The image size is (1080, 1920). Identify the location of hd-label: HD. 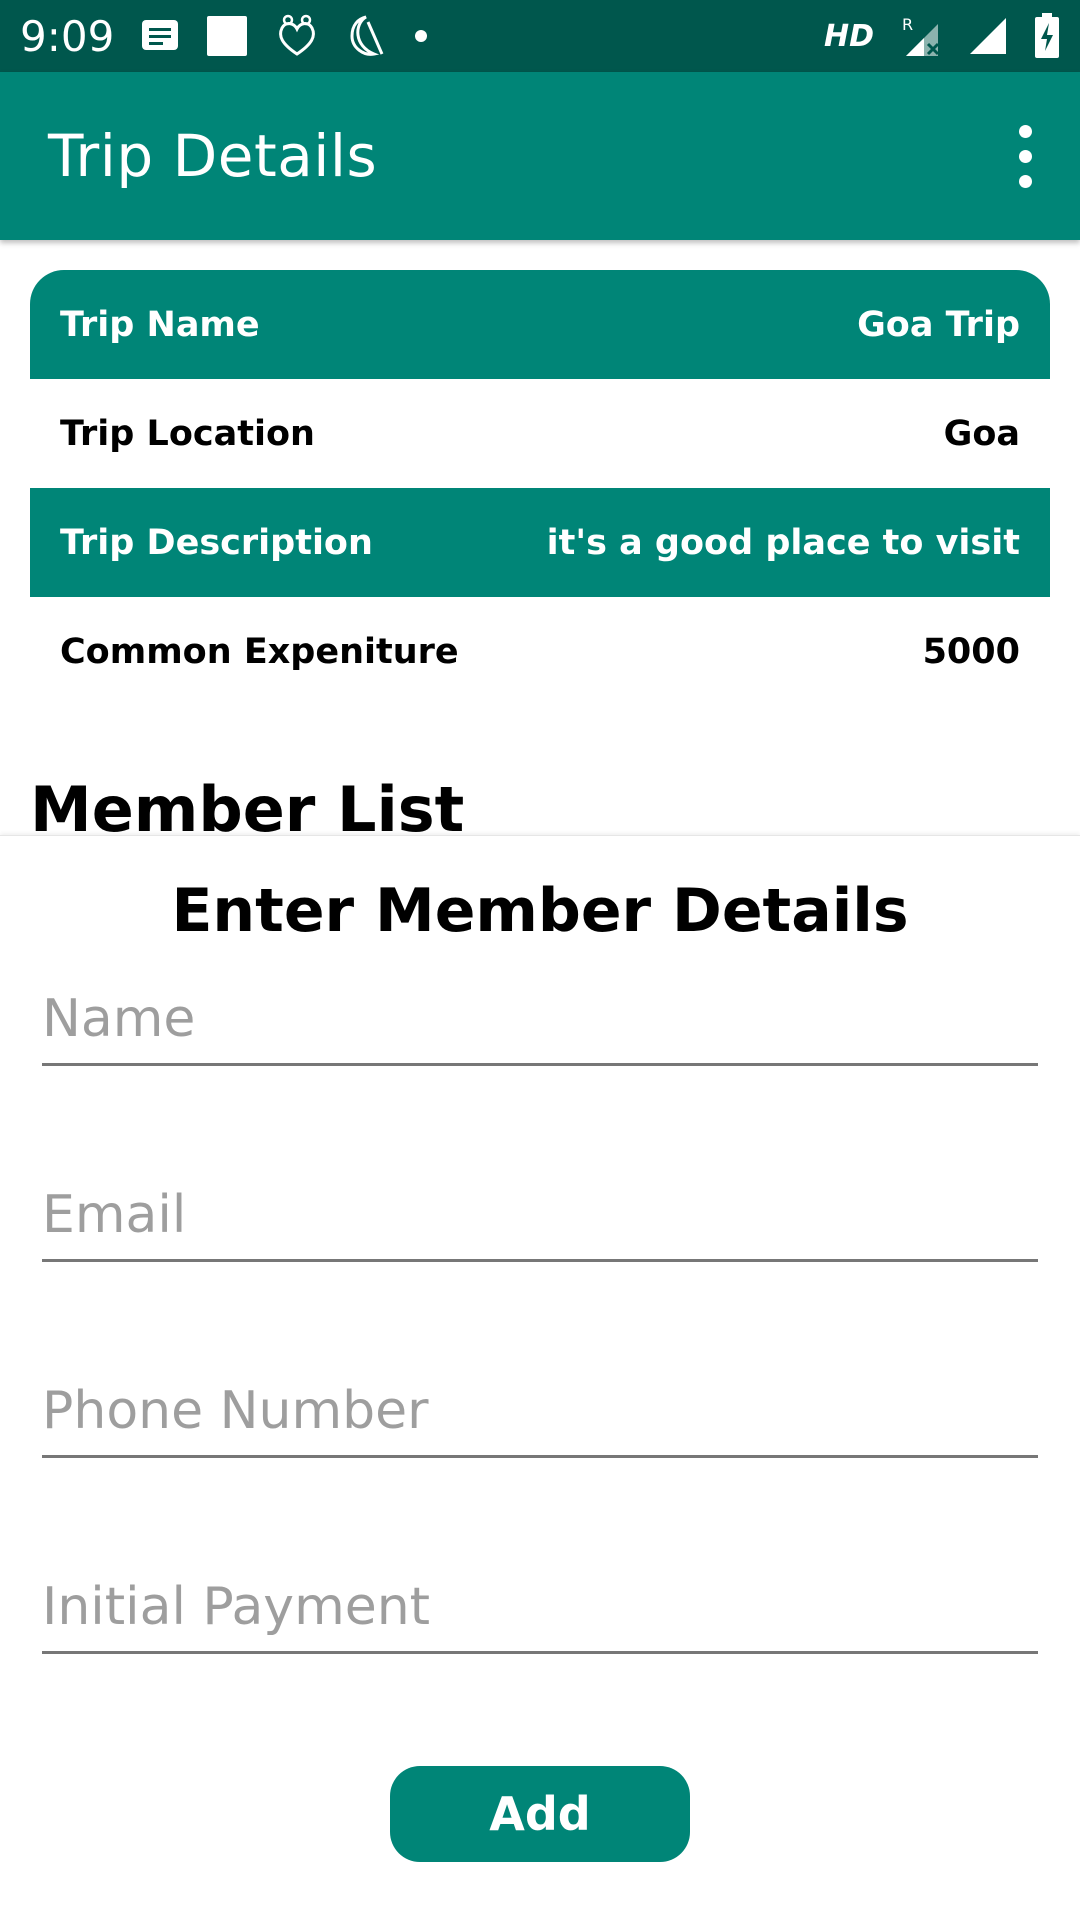
(848, 36).